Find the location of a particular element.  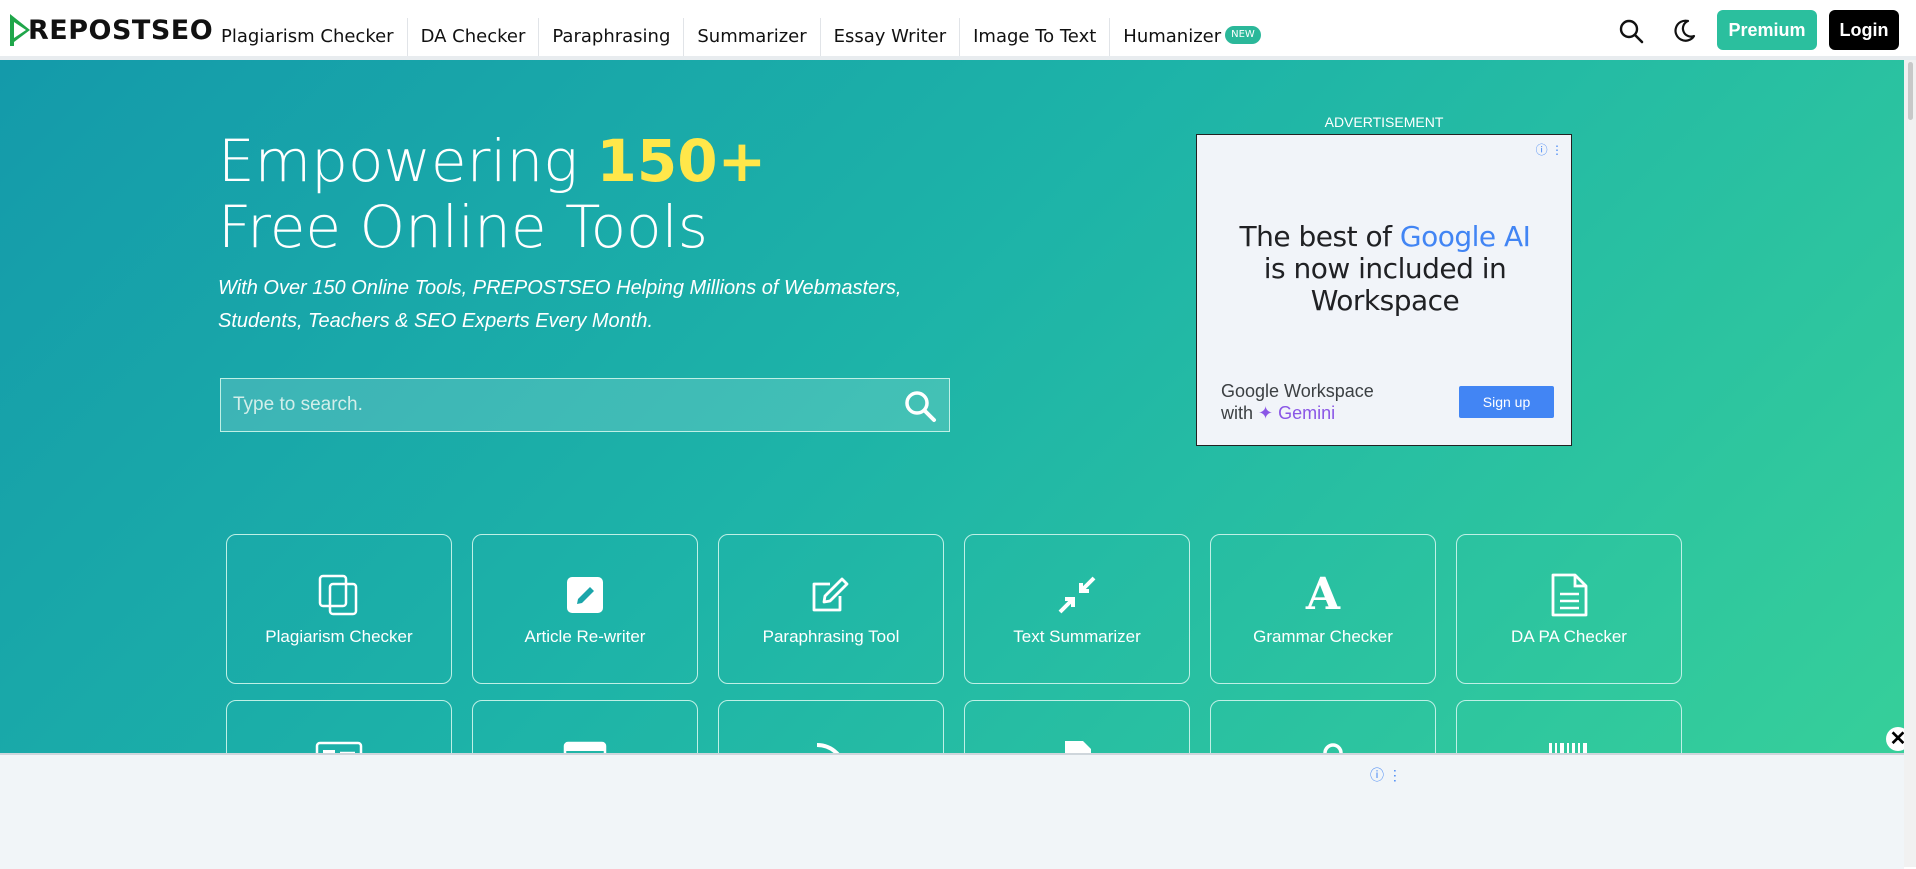

tool-card-article-rewriter: Article Re-writer is located at coordinates (585, 609).